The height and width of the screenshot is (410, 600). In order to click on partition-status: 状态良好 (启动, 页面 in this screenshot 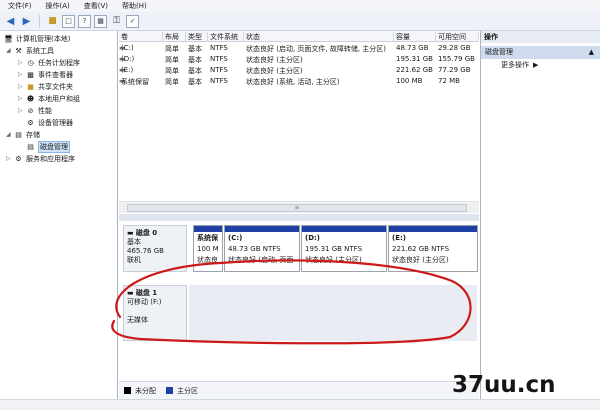, I will do `click(261, 260)`.